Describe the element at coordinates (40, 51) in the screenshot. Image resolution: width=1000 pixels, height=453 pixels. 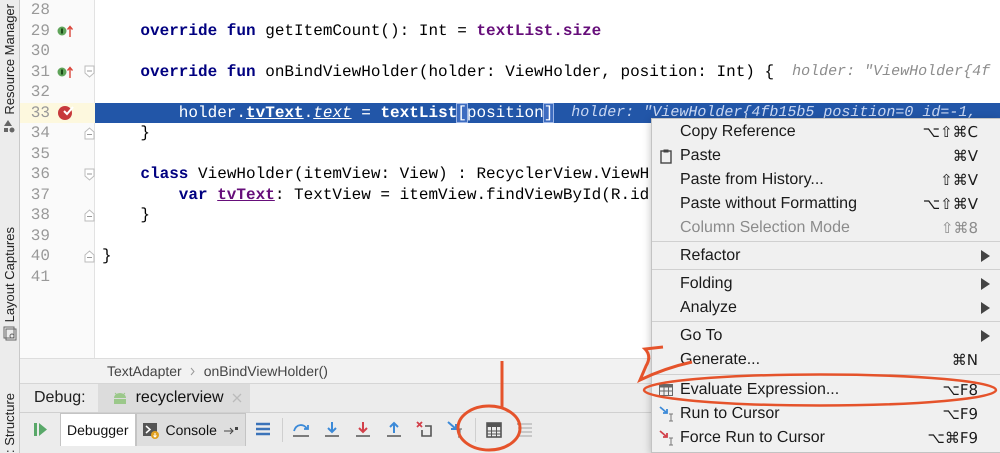
I see `line-number: 30` at that location.